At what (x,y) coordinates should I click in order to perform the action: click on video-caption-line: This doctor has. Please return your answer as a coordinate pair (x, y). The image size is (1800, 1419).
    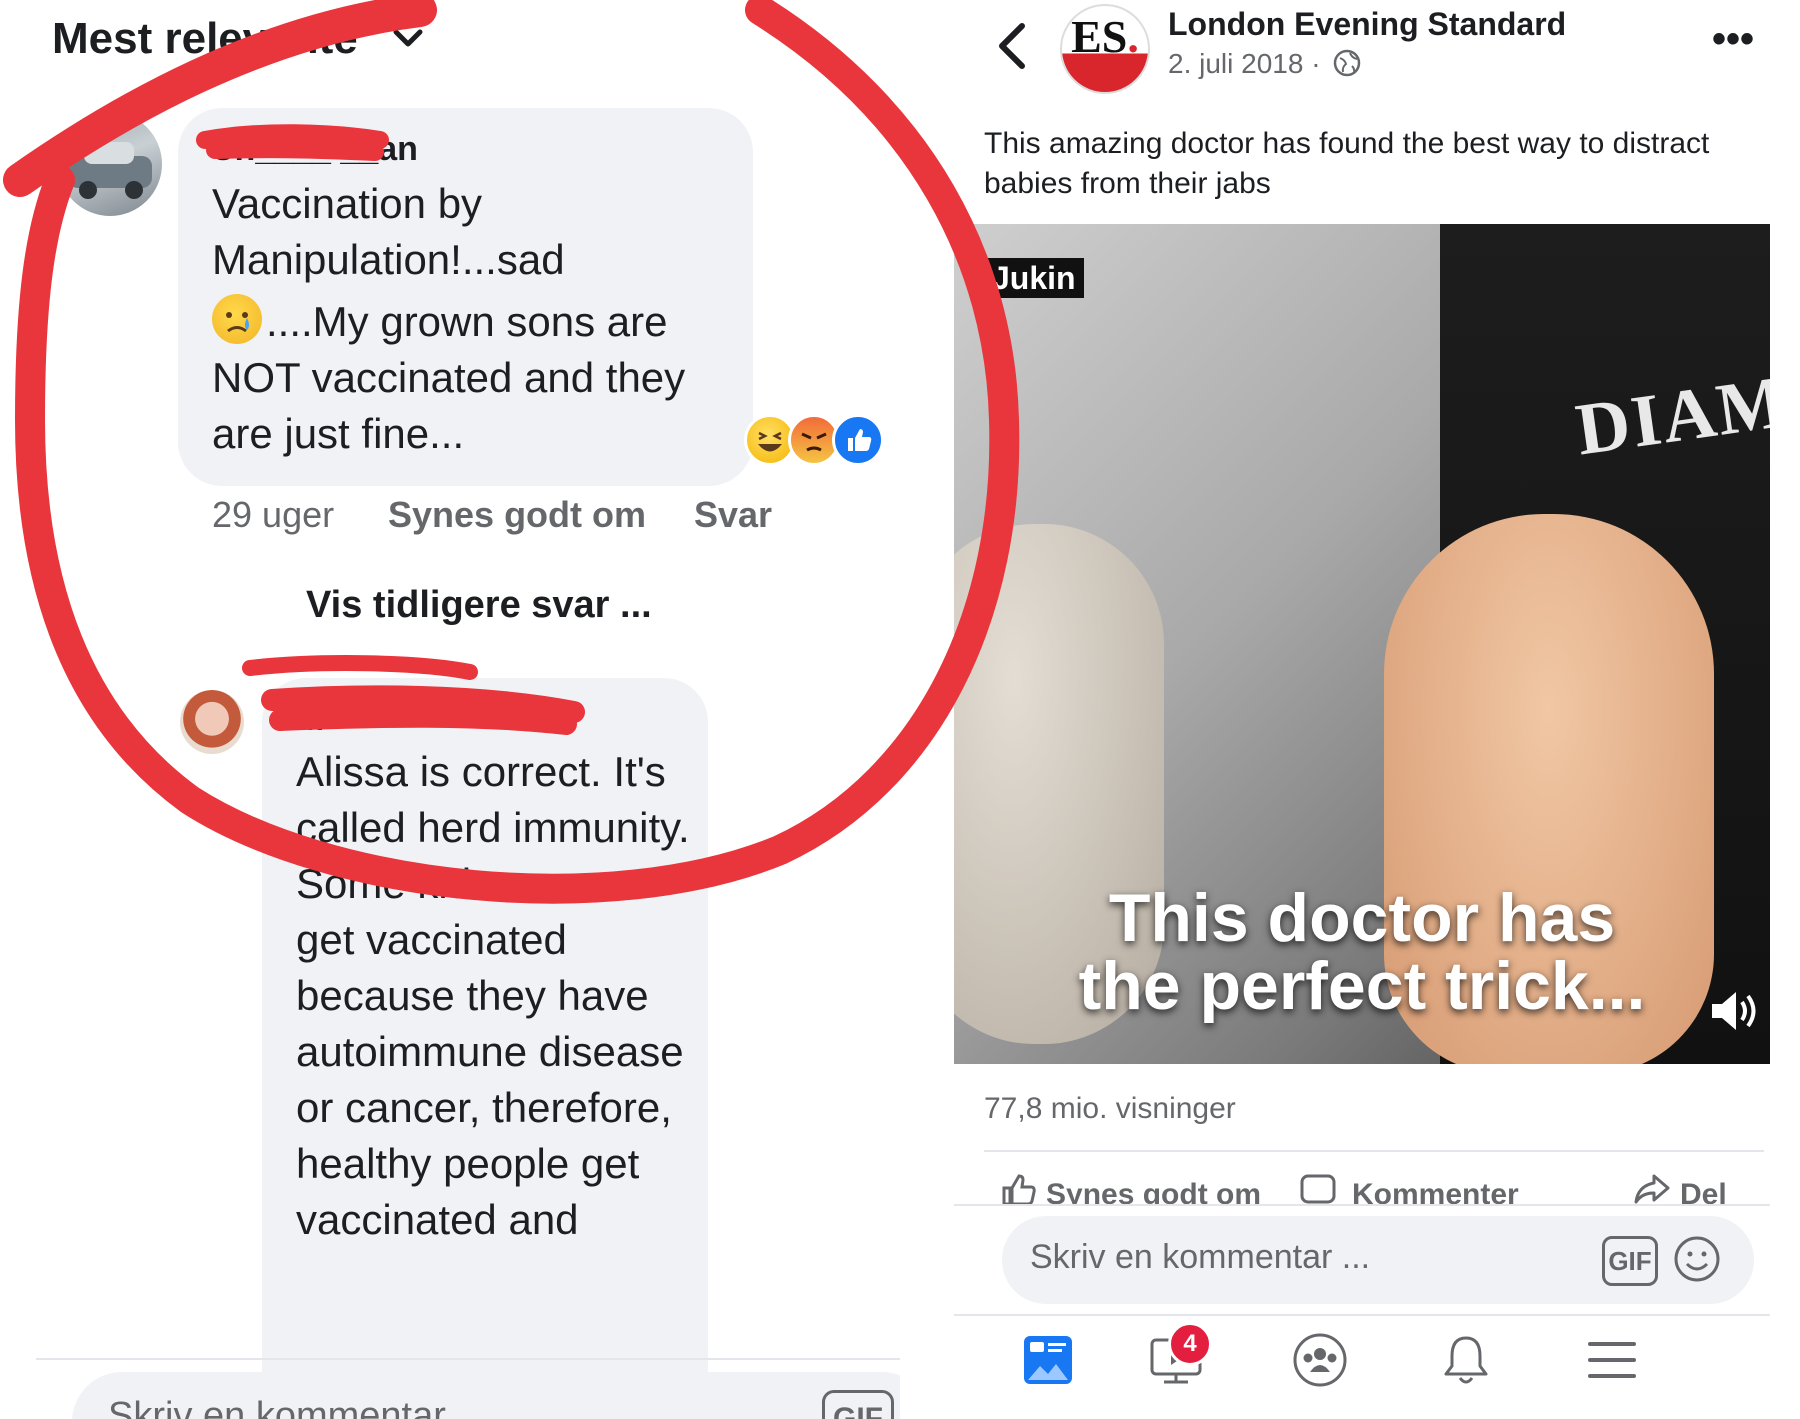
    Looking at the image, I should click on (1362, 918).